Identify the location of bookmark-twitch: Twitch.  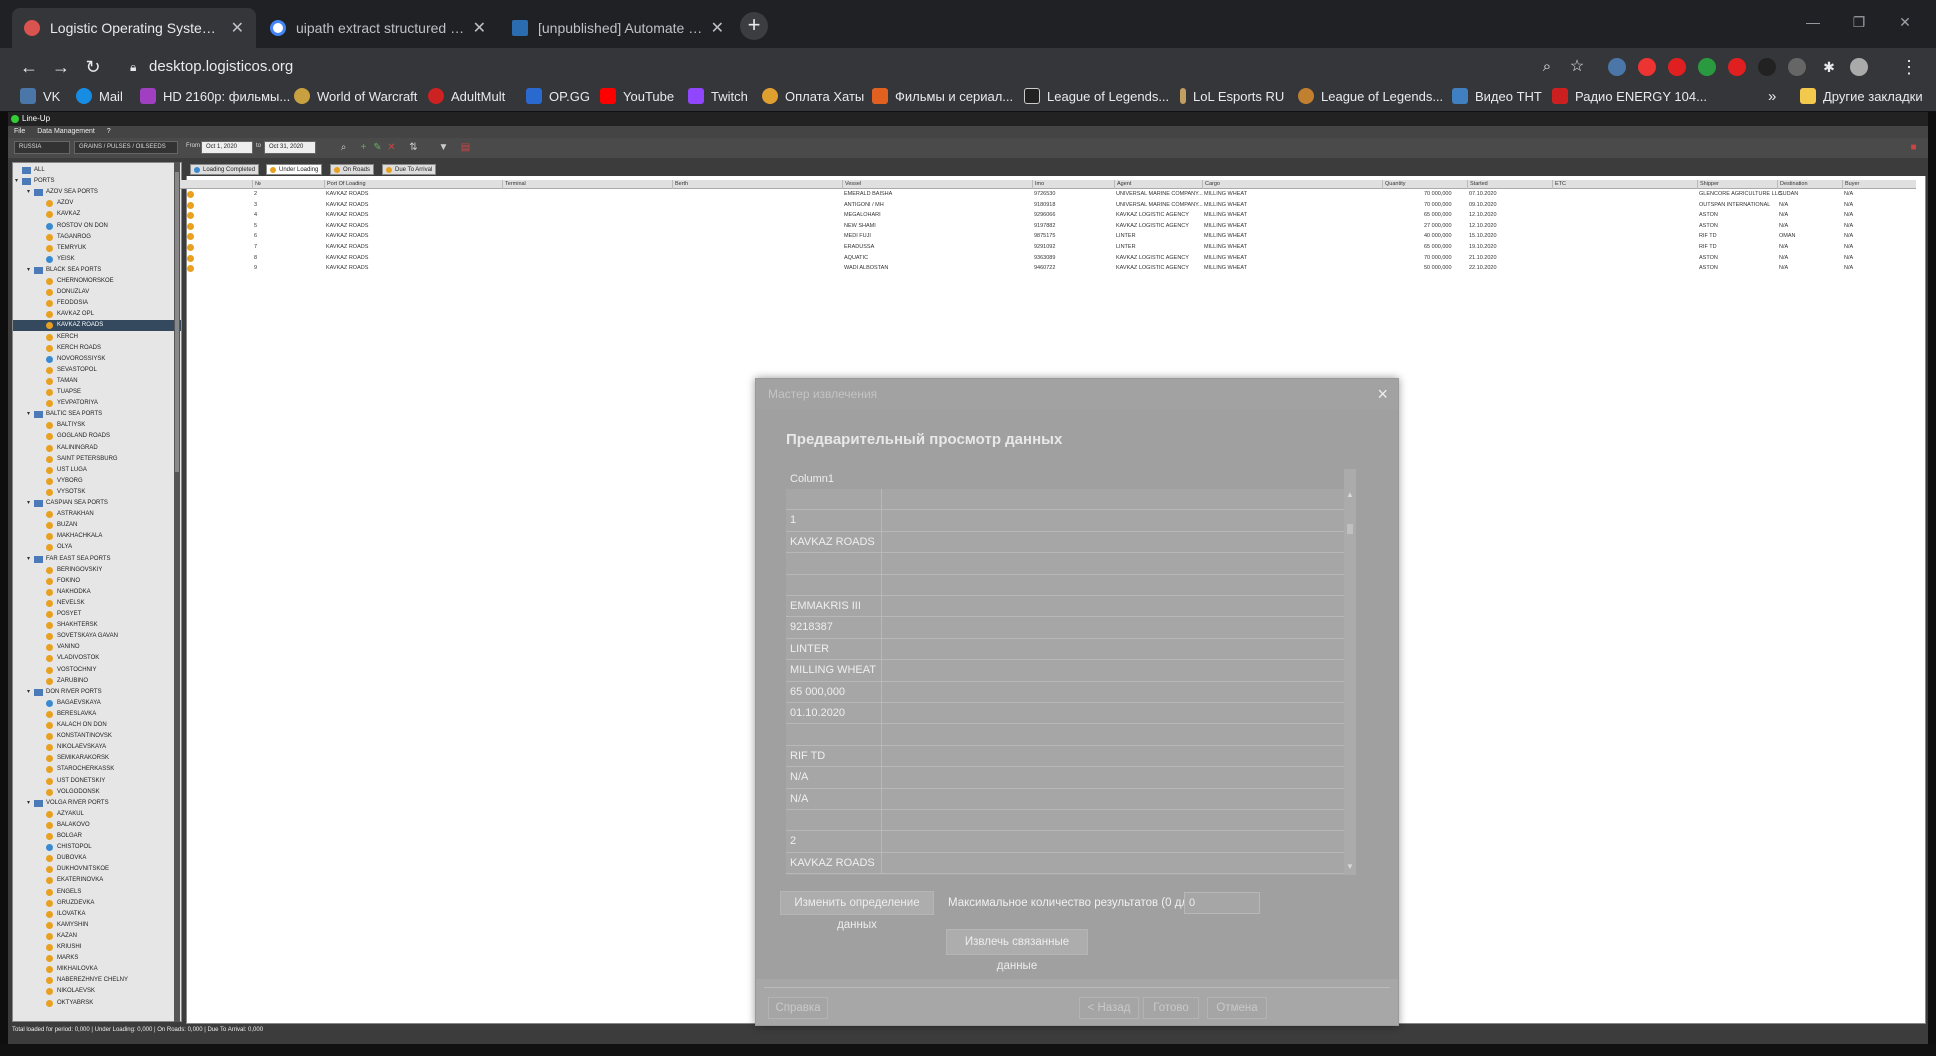
(718, 96).